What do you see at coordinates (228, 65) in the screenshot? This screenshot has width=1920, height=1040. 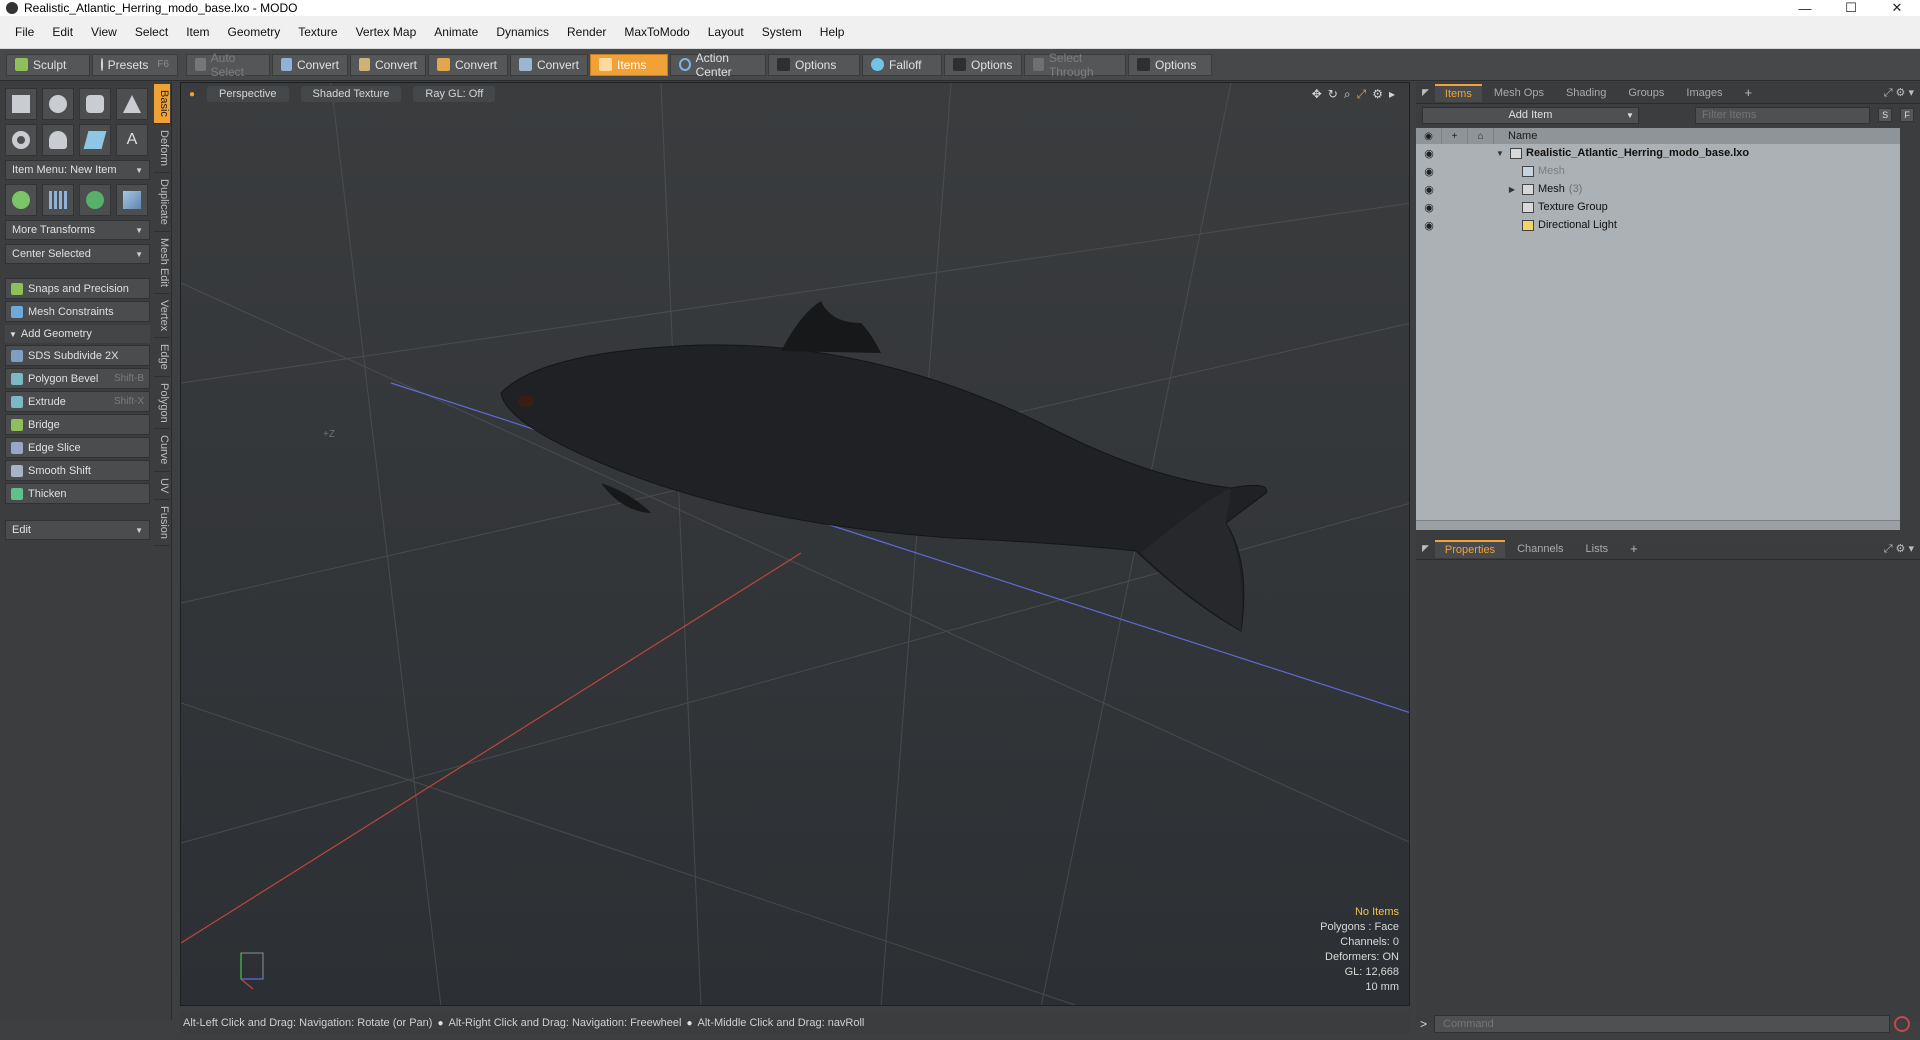 I see `auto-select-button: Auto Select` at bounding box center [228, 65].